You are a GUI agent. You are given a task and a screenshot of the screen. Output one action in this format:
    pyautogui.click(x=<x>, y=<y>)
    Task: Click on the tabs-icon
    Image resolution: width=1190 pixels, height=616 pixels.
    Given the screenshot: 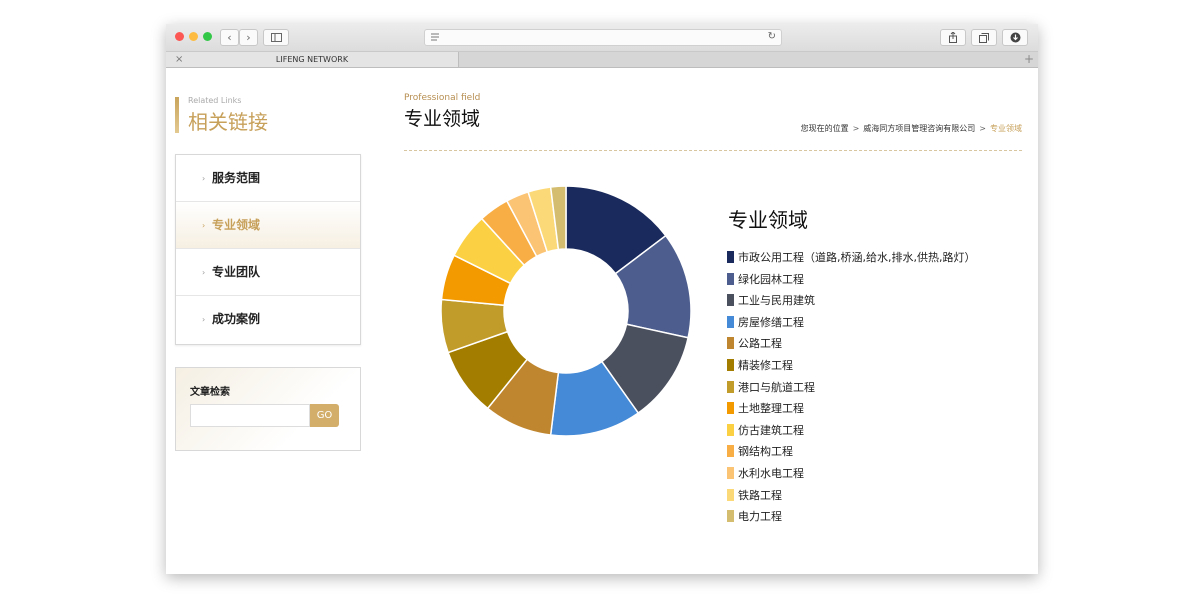 What is the action you would take?
    pyautogui.click(x=984, y=38)
    